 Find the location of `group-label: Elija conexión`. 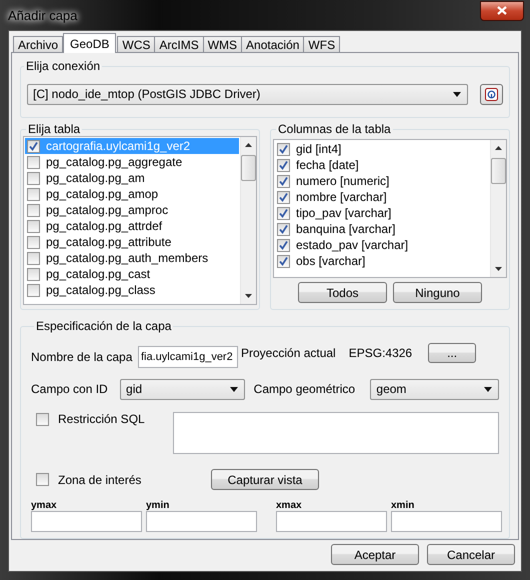

group-label: Elija conexión is located at coordinates (63, 66).